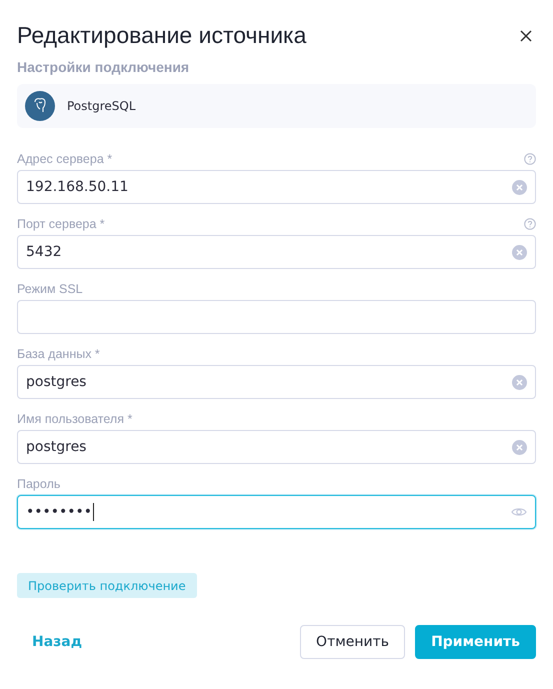 This screenshot has width=553, height=689. I want to click on text-caret, so click(93, 512).